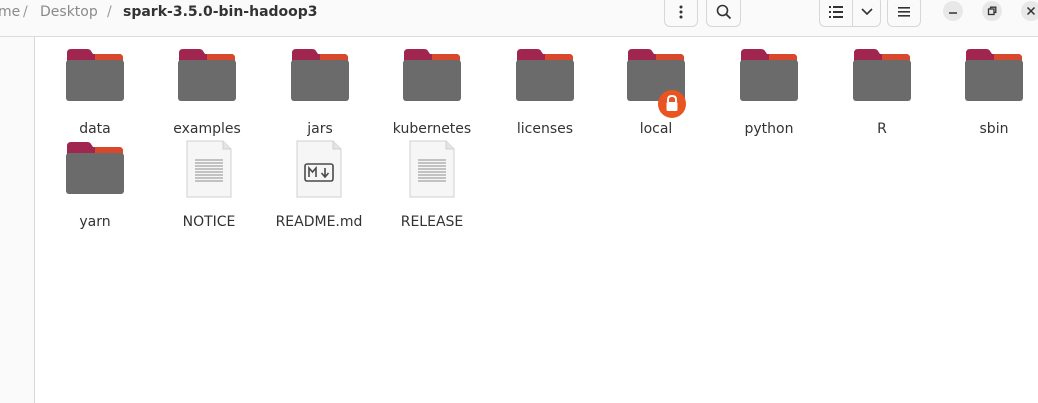 This screenshot has height=403, width=1038. I want to click on search-button, so click(723, 13).